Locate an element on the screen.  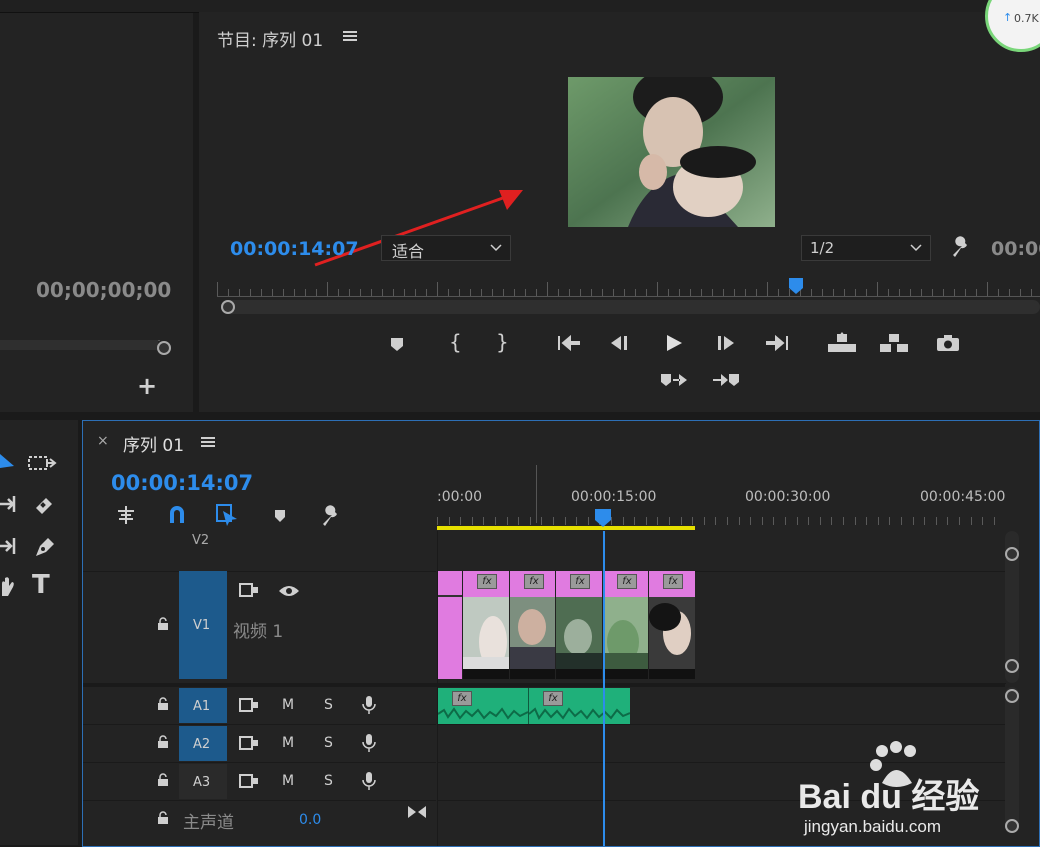
play-icon is located at coordinates (674, 343).